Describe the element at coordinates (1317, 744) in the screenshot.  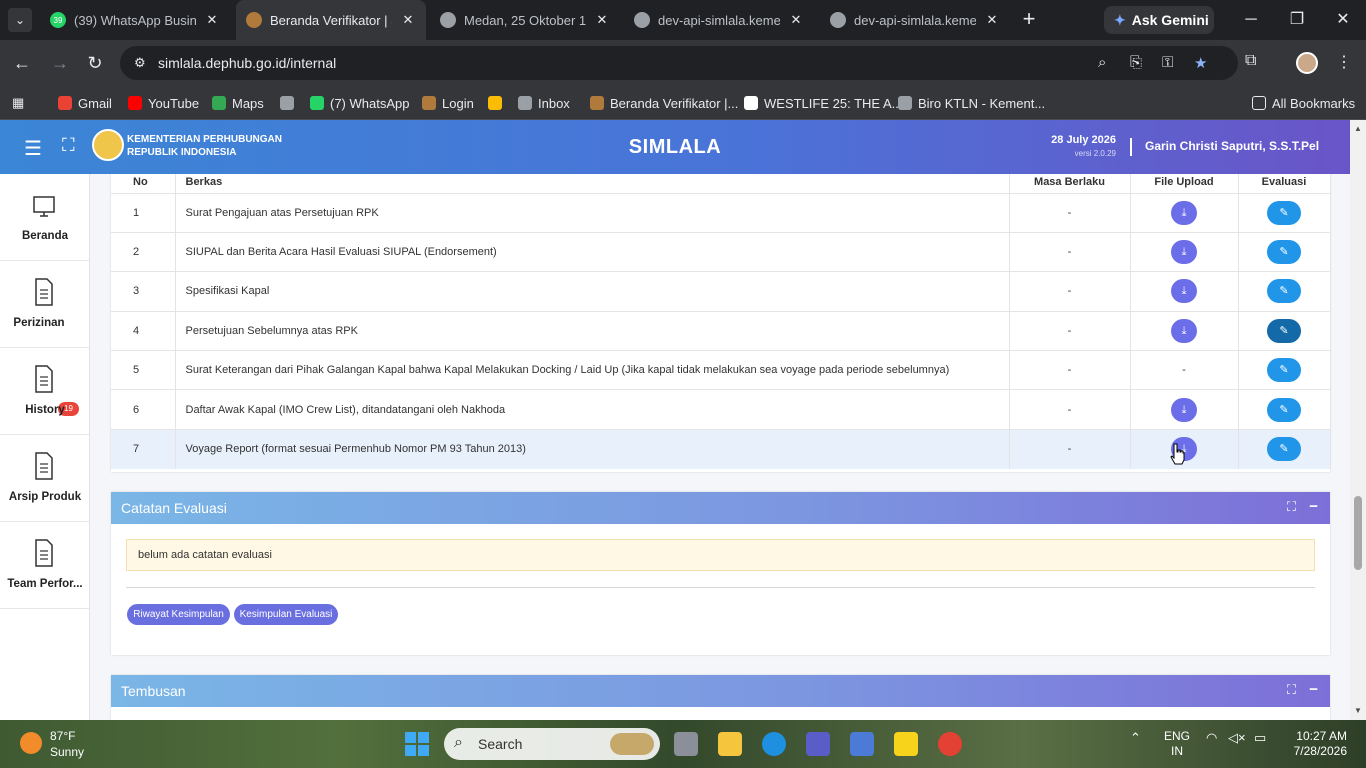
I see `taskbar-clock: 10:27 AM 7/28/2026` at that location.